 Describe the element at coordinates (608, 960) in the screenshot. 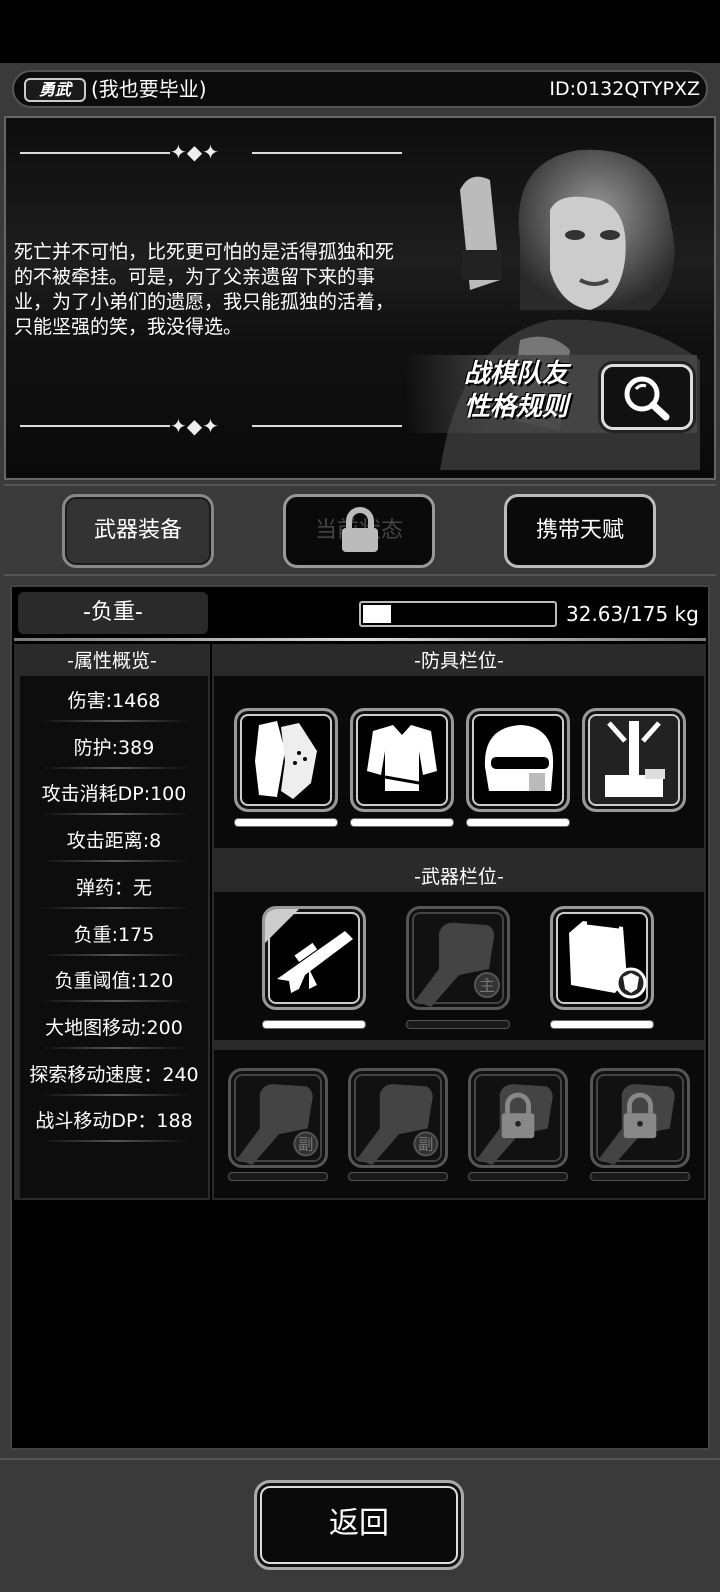

I see `shield-case-icon` at that location.